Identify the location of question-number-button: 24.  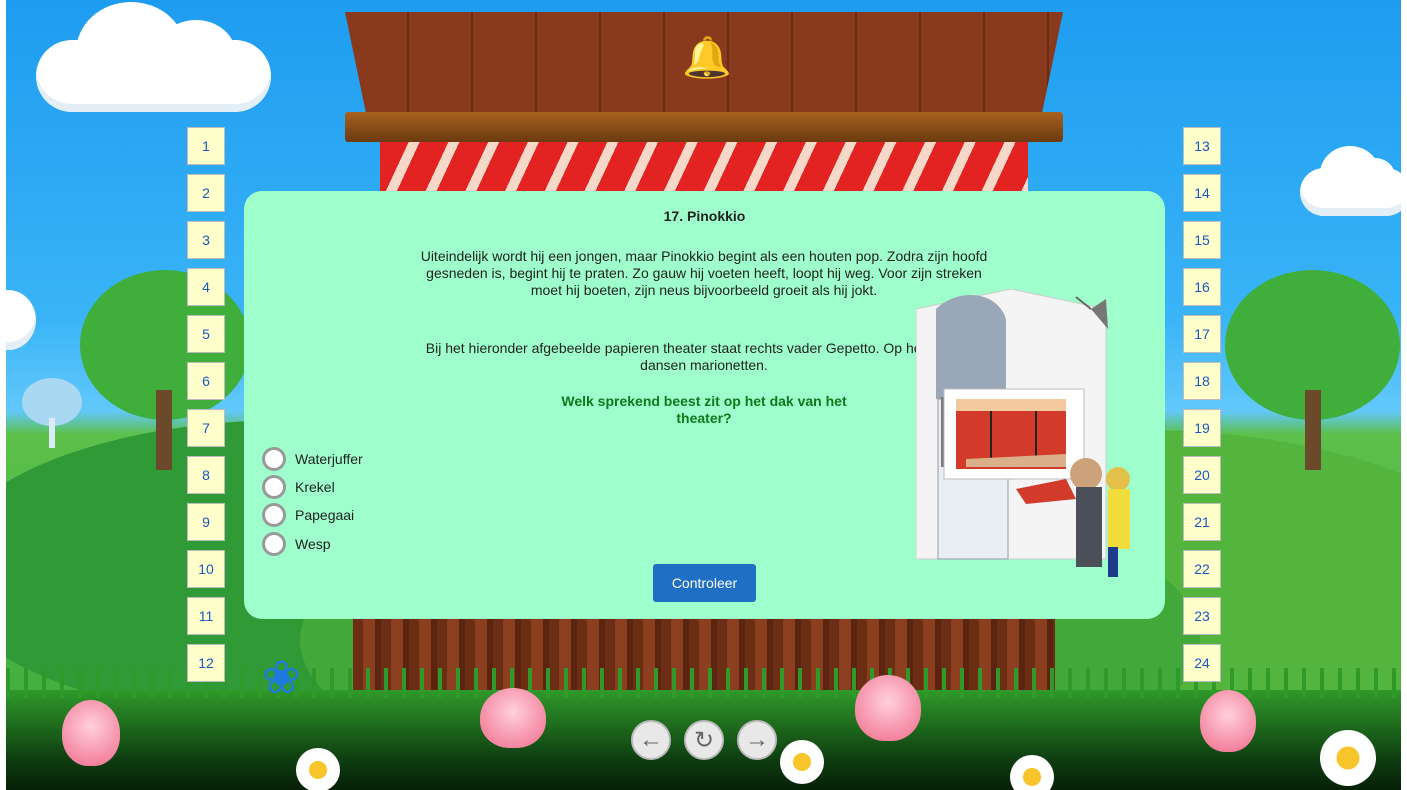
(1202, 663).